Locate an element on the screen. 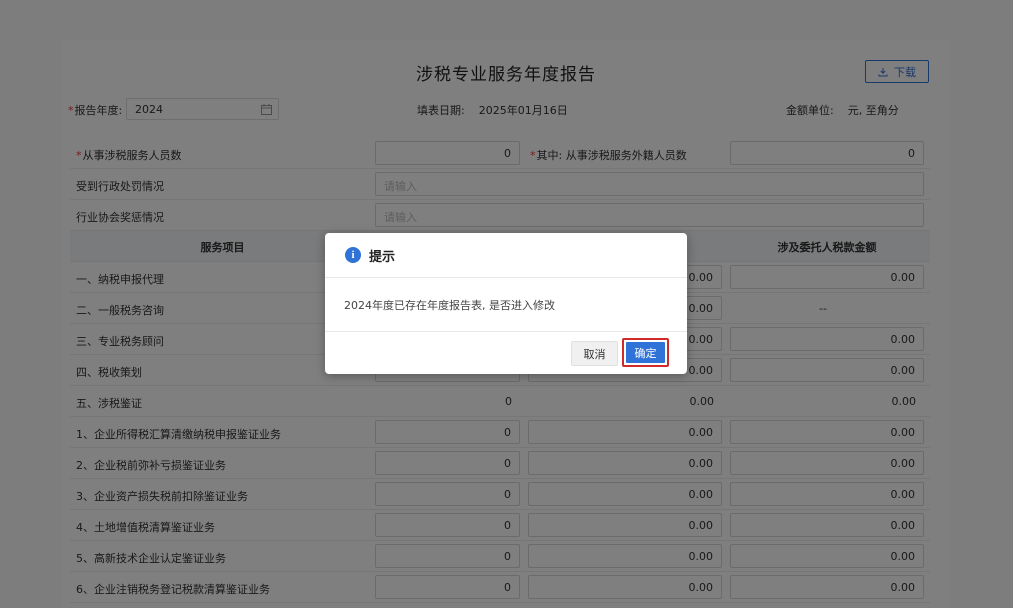 Image resolution: width=1013 pixels, height=608 pixels. confirm-button-highlight: 确定 is located at coordinates (645, 352).